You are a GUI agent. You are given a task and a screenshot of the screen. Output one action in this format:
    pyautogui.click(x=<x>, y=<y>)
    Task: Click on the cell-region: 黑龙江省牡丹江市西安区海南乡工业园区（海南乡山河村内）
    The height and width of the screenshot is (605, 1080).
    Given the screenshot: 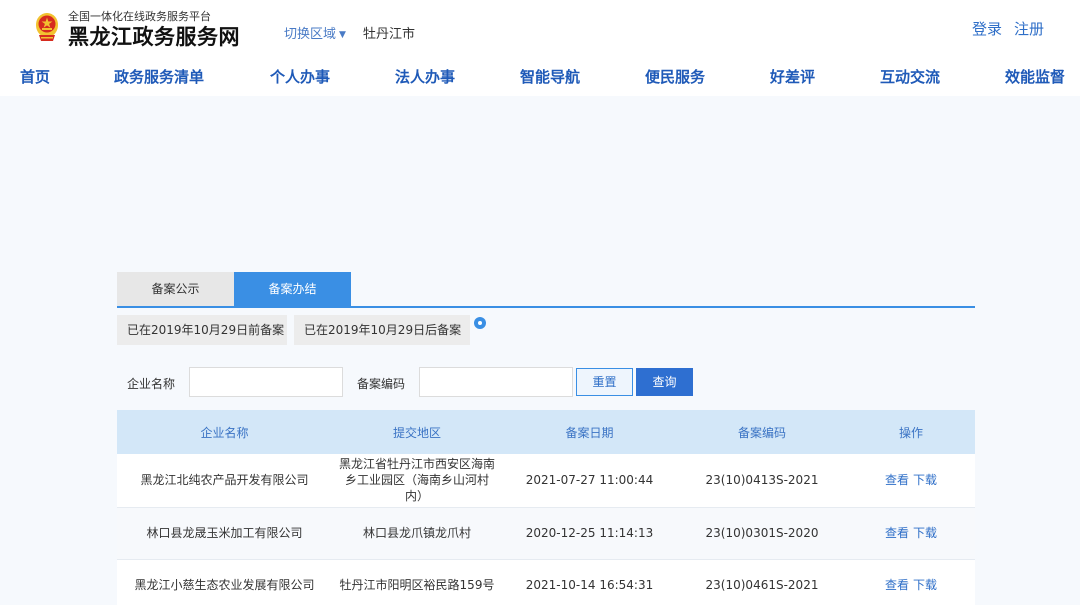 What is the action you would take?
    pyautogui.click(x=417, y=481)
    